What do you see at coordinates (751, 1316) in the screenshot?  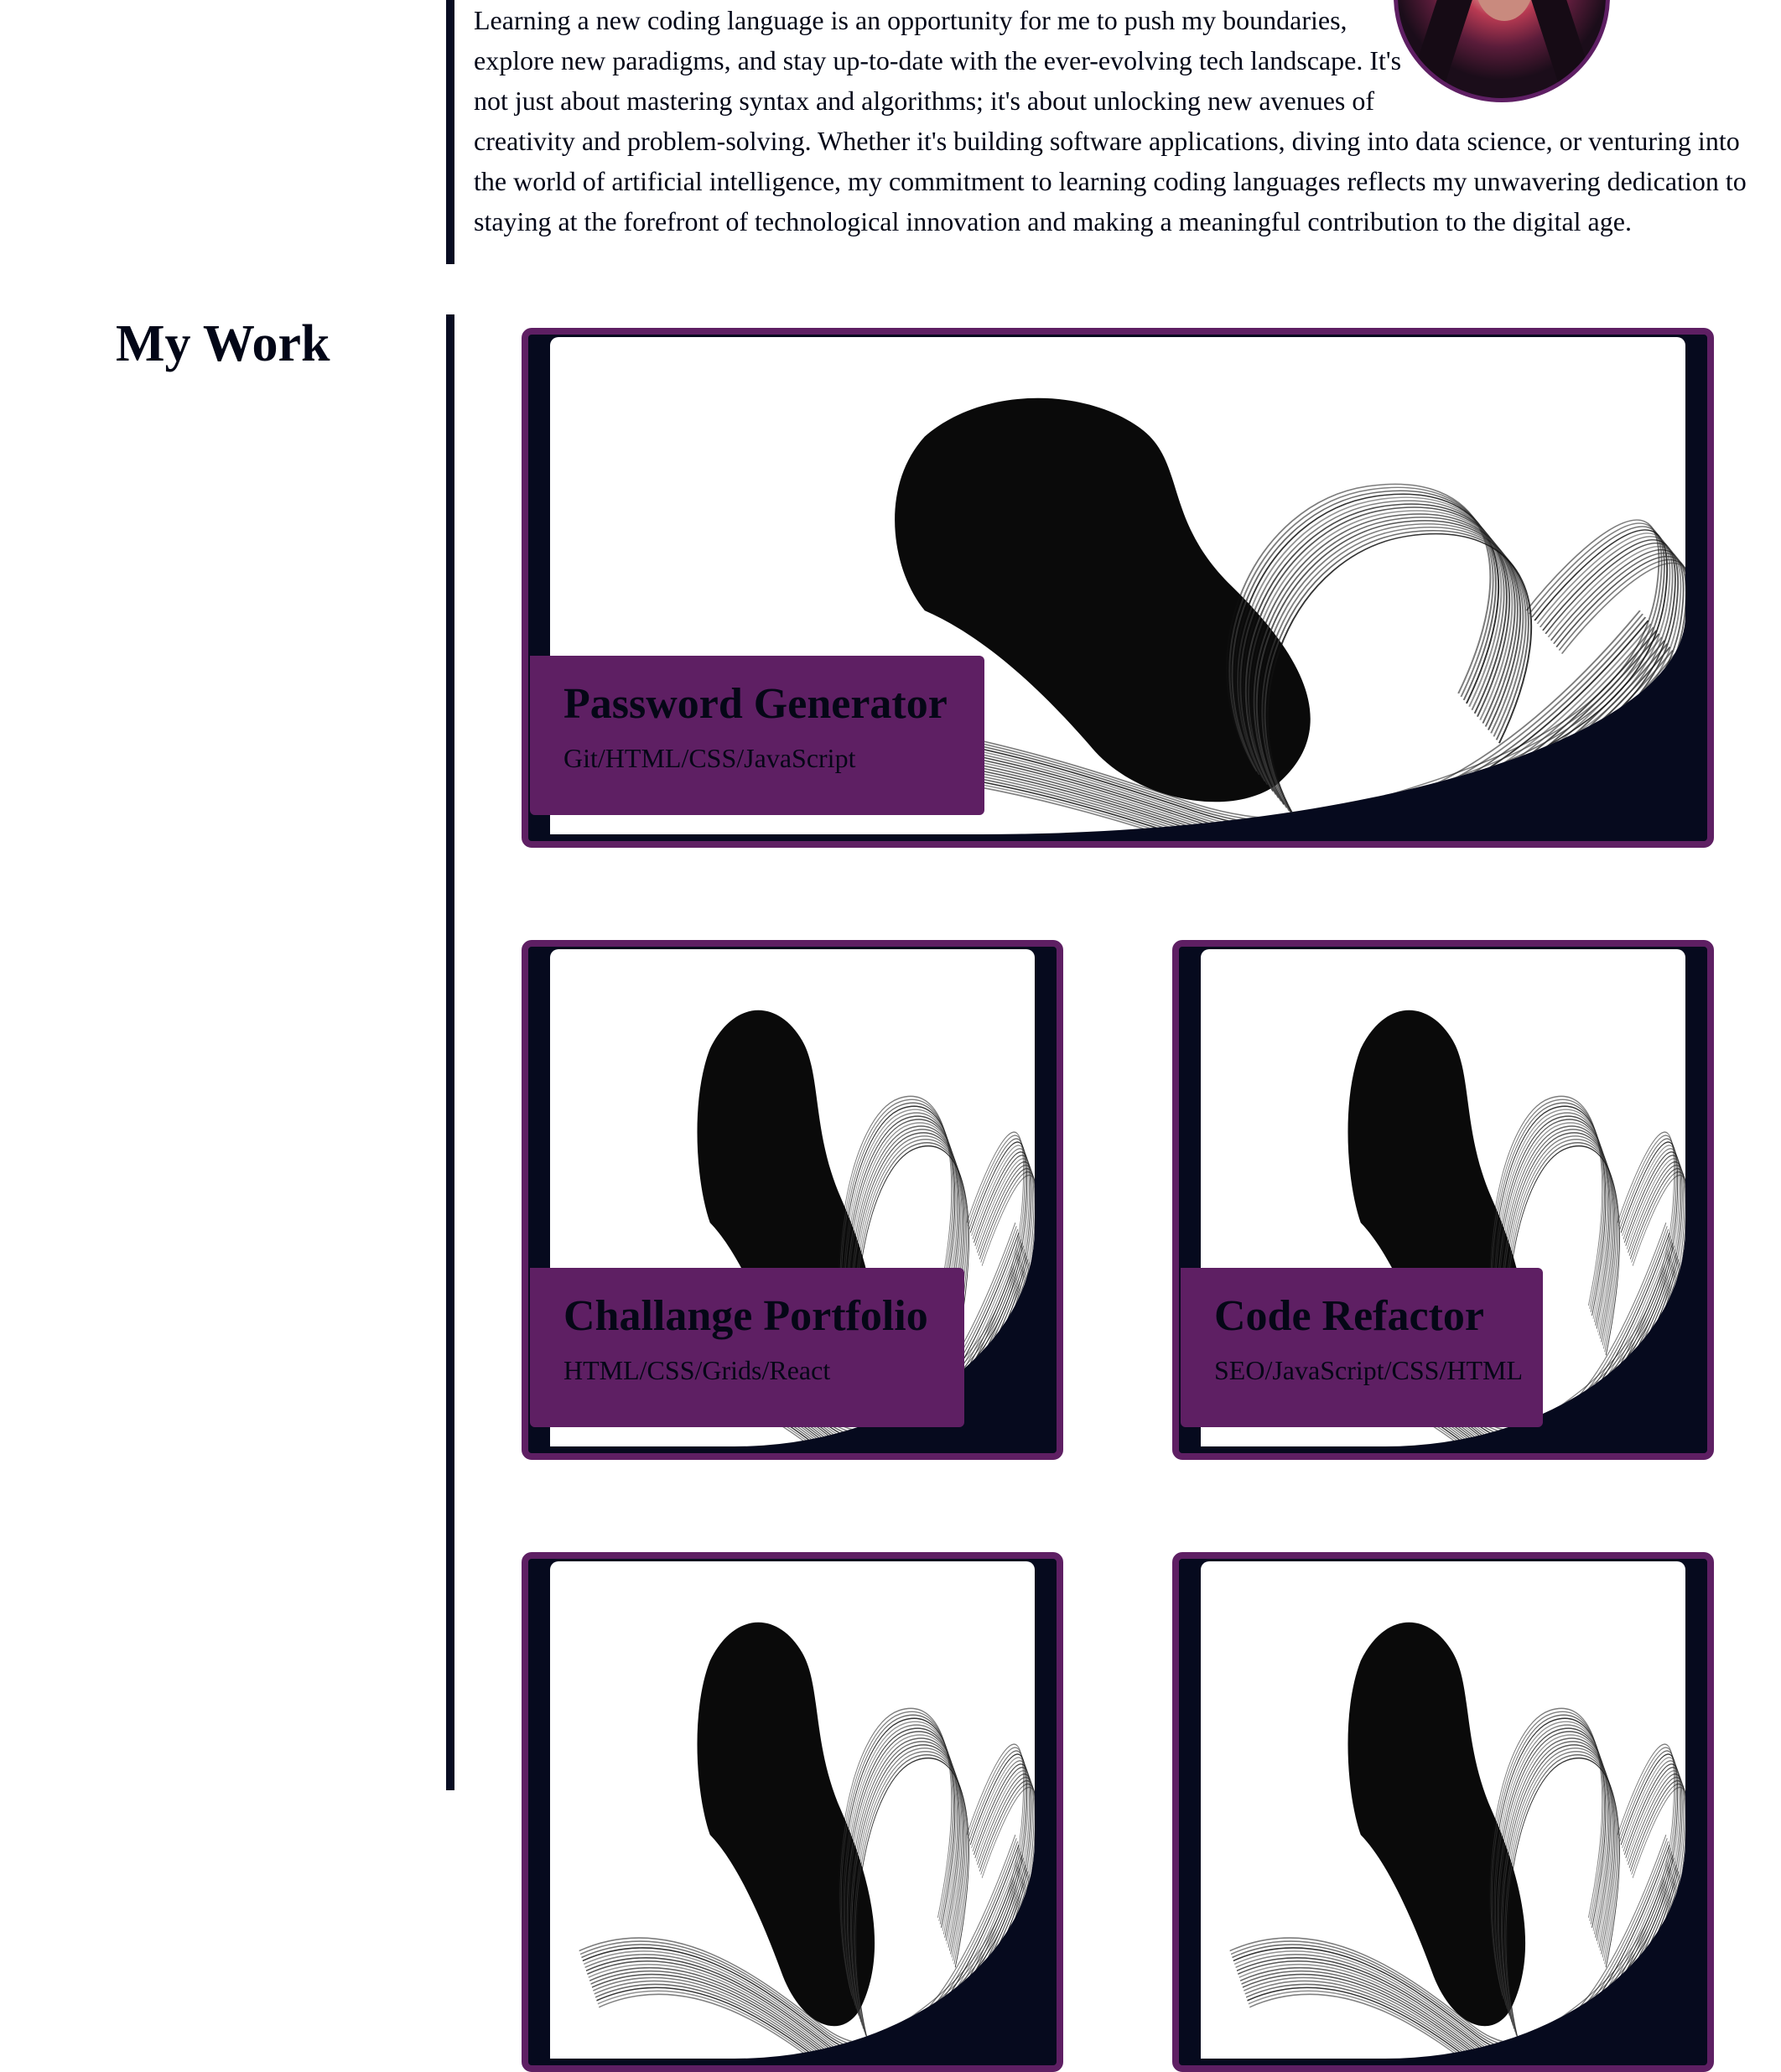 I see `project-title: Challange Portfolio` at bounding box center [751, 1316].